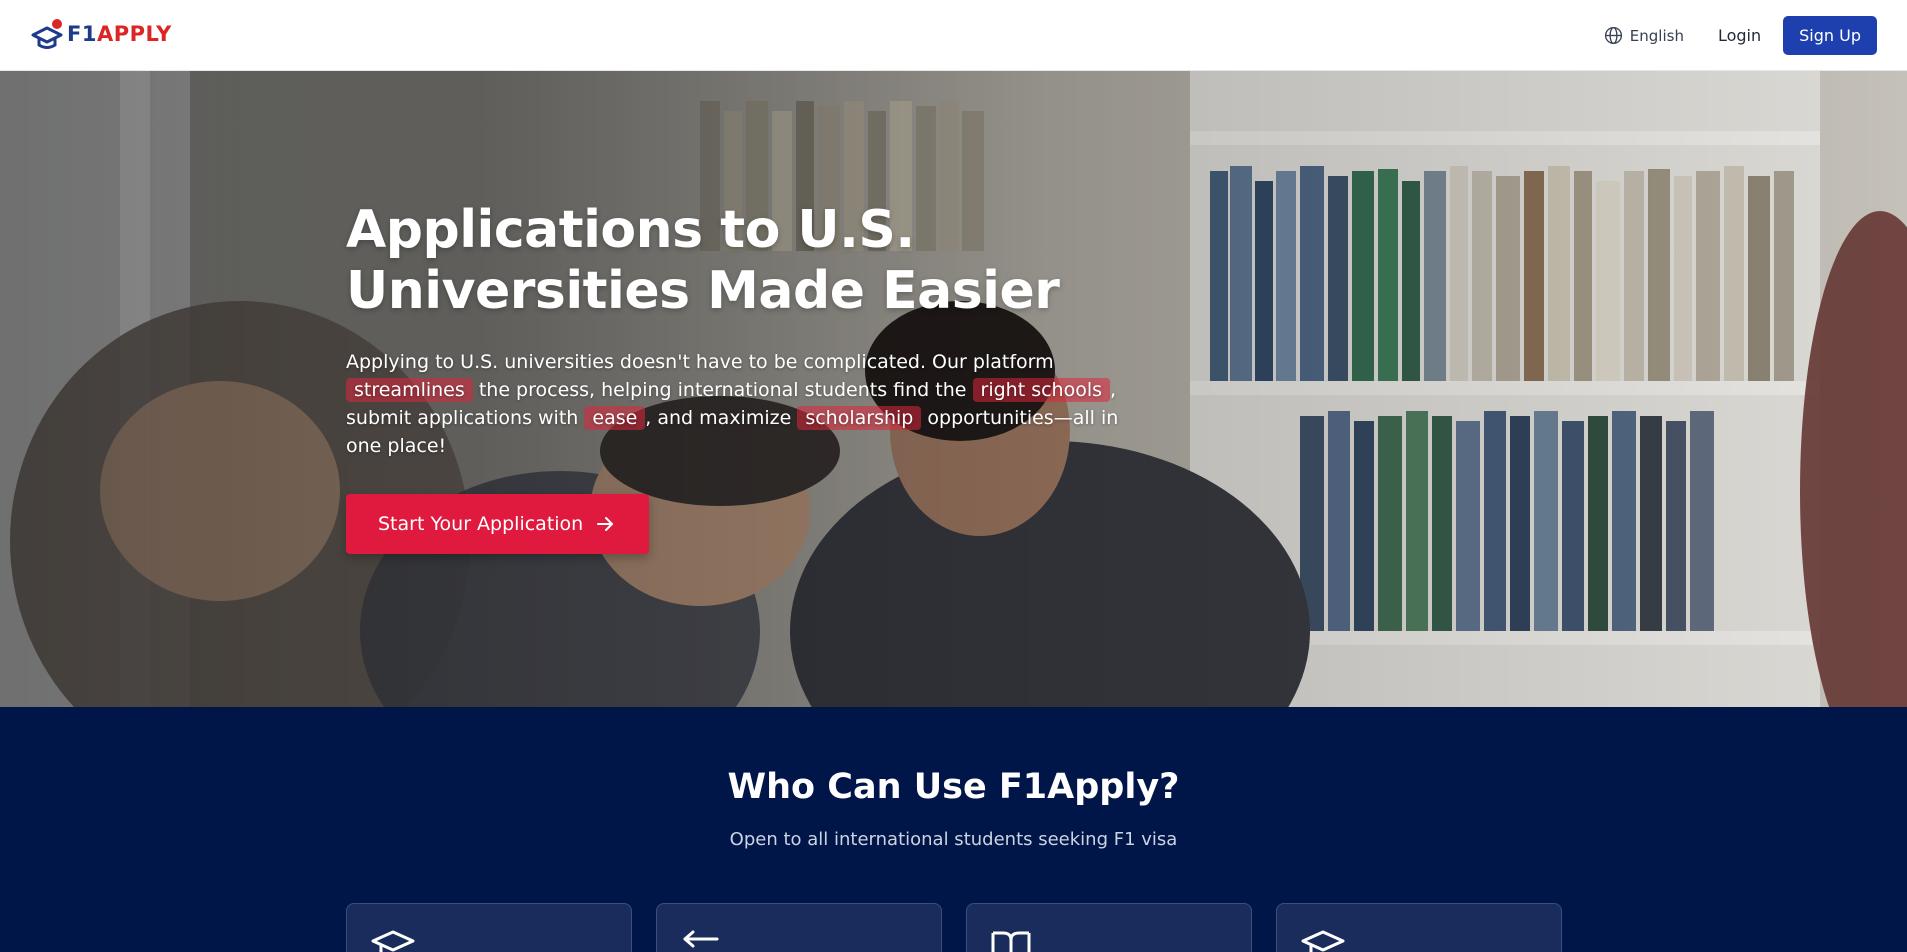 The image size is (1907, 952). Describe the element at coordinates (1830, 35) in the screenshot. I see `signup-button: Sign Up` at that location.